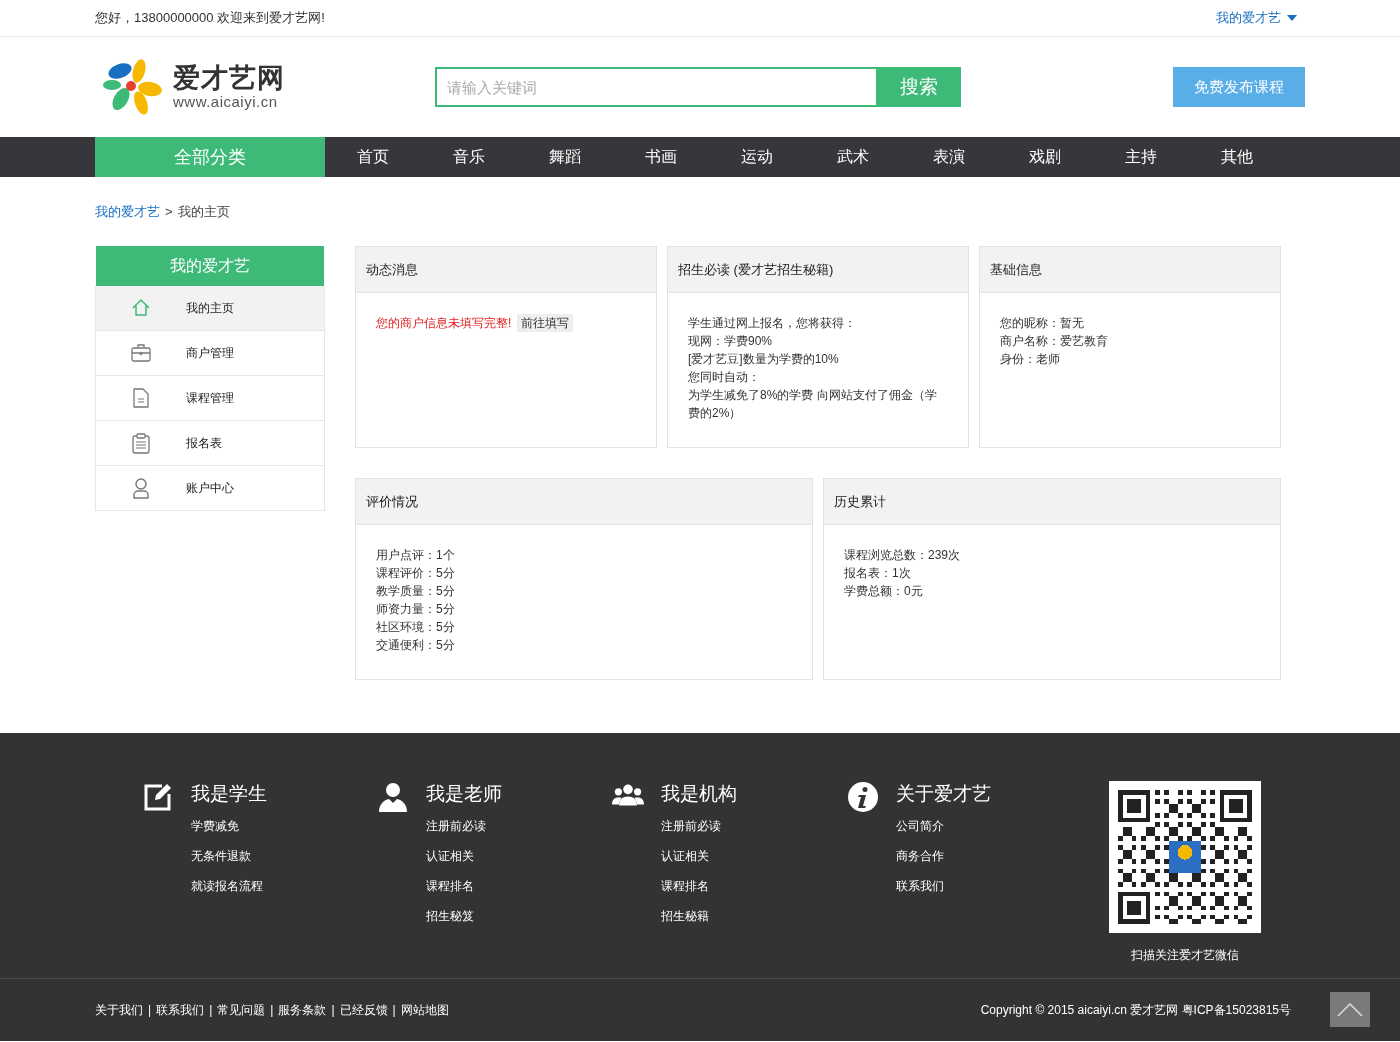  Describe the element at coordinates (229, 826) in the screenshot. I see `footer-link: 学费减免` at that location.